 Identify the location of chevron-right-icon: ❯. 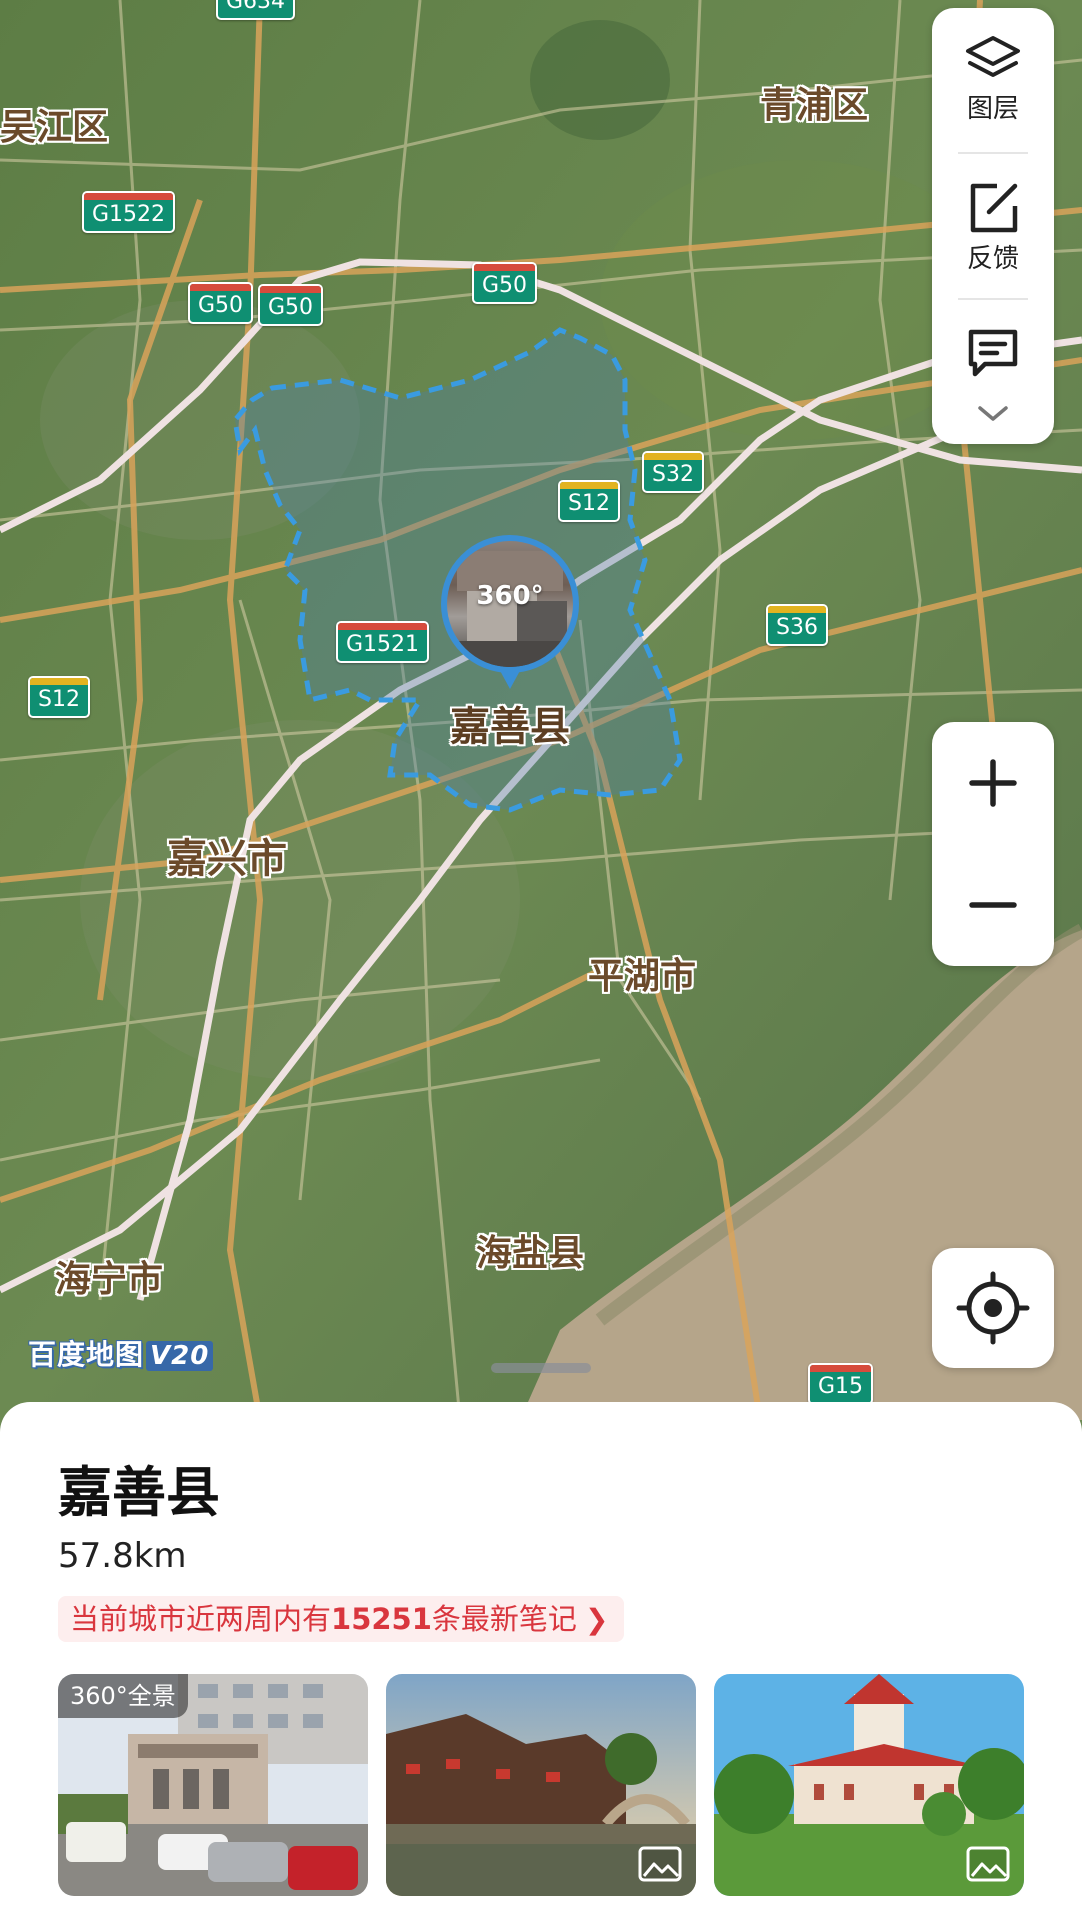
(596, 1619).